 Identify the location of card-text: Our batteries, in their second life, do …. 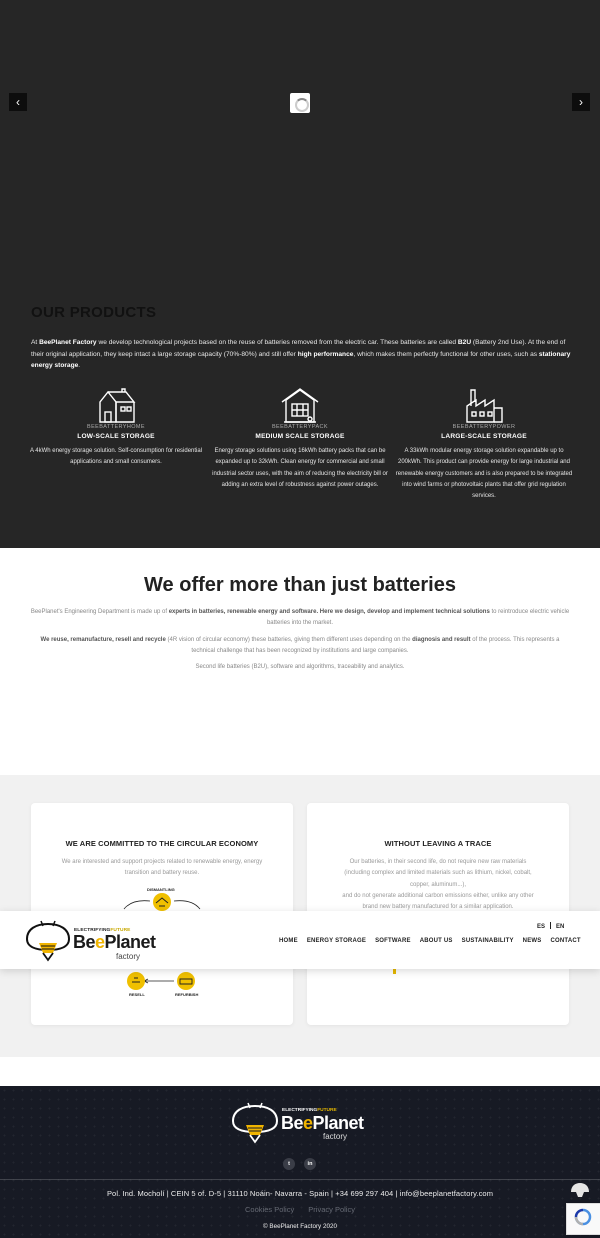
(438, 885).